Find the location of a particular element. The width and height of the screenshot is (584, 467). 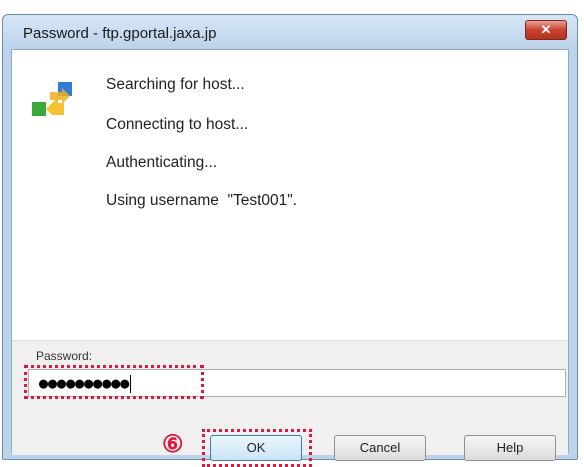

help-button: Help is located at coordinates (510, 448).